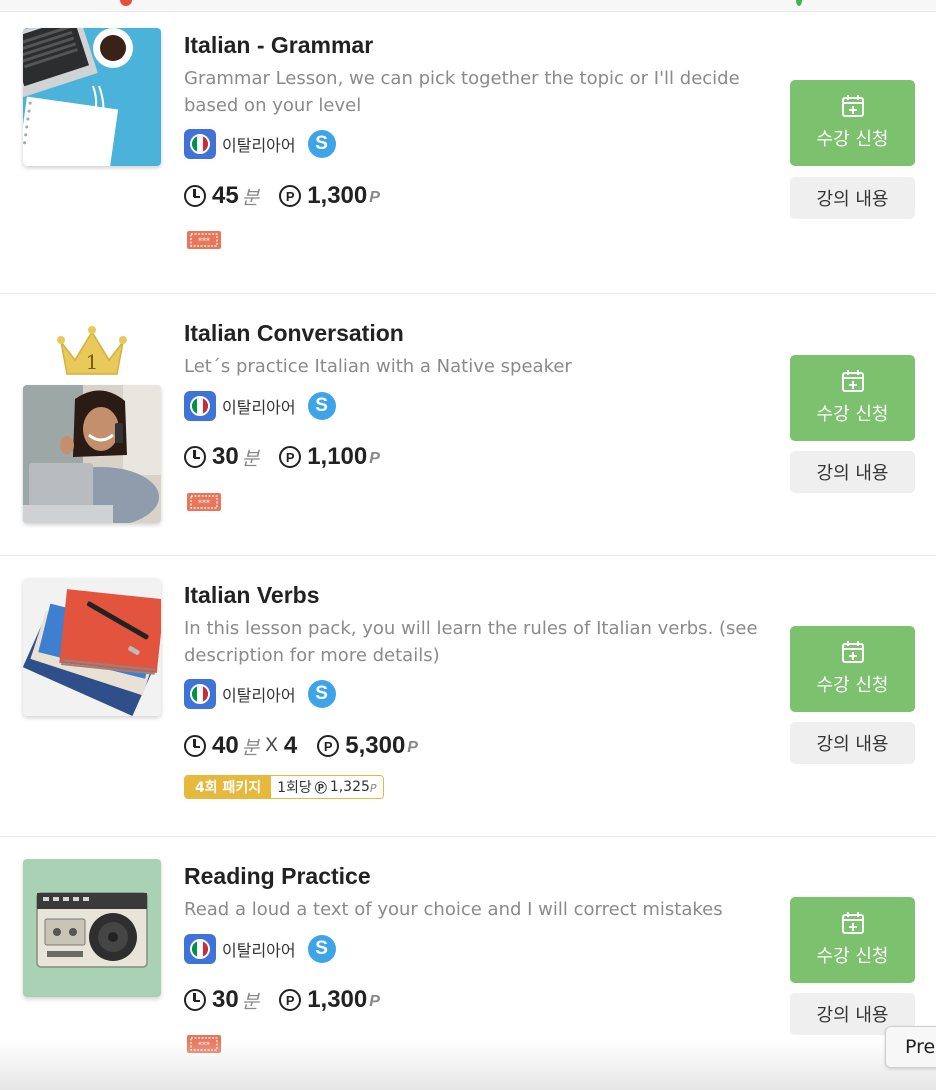 The width and height of the screenshot is (936, 1090). I want to click on lesson-title: Italian Conversation, so click(294, 333).